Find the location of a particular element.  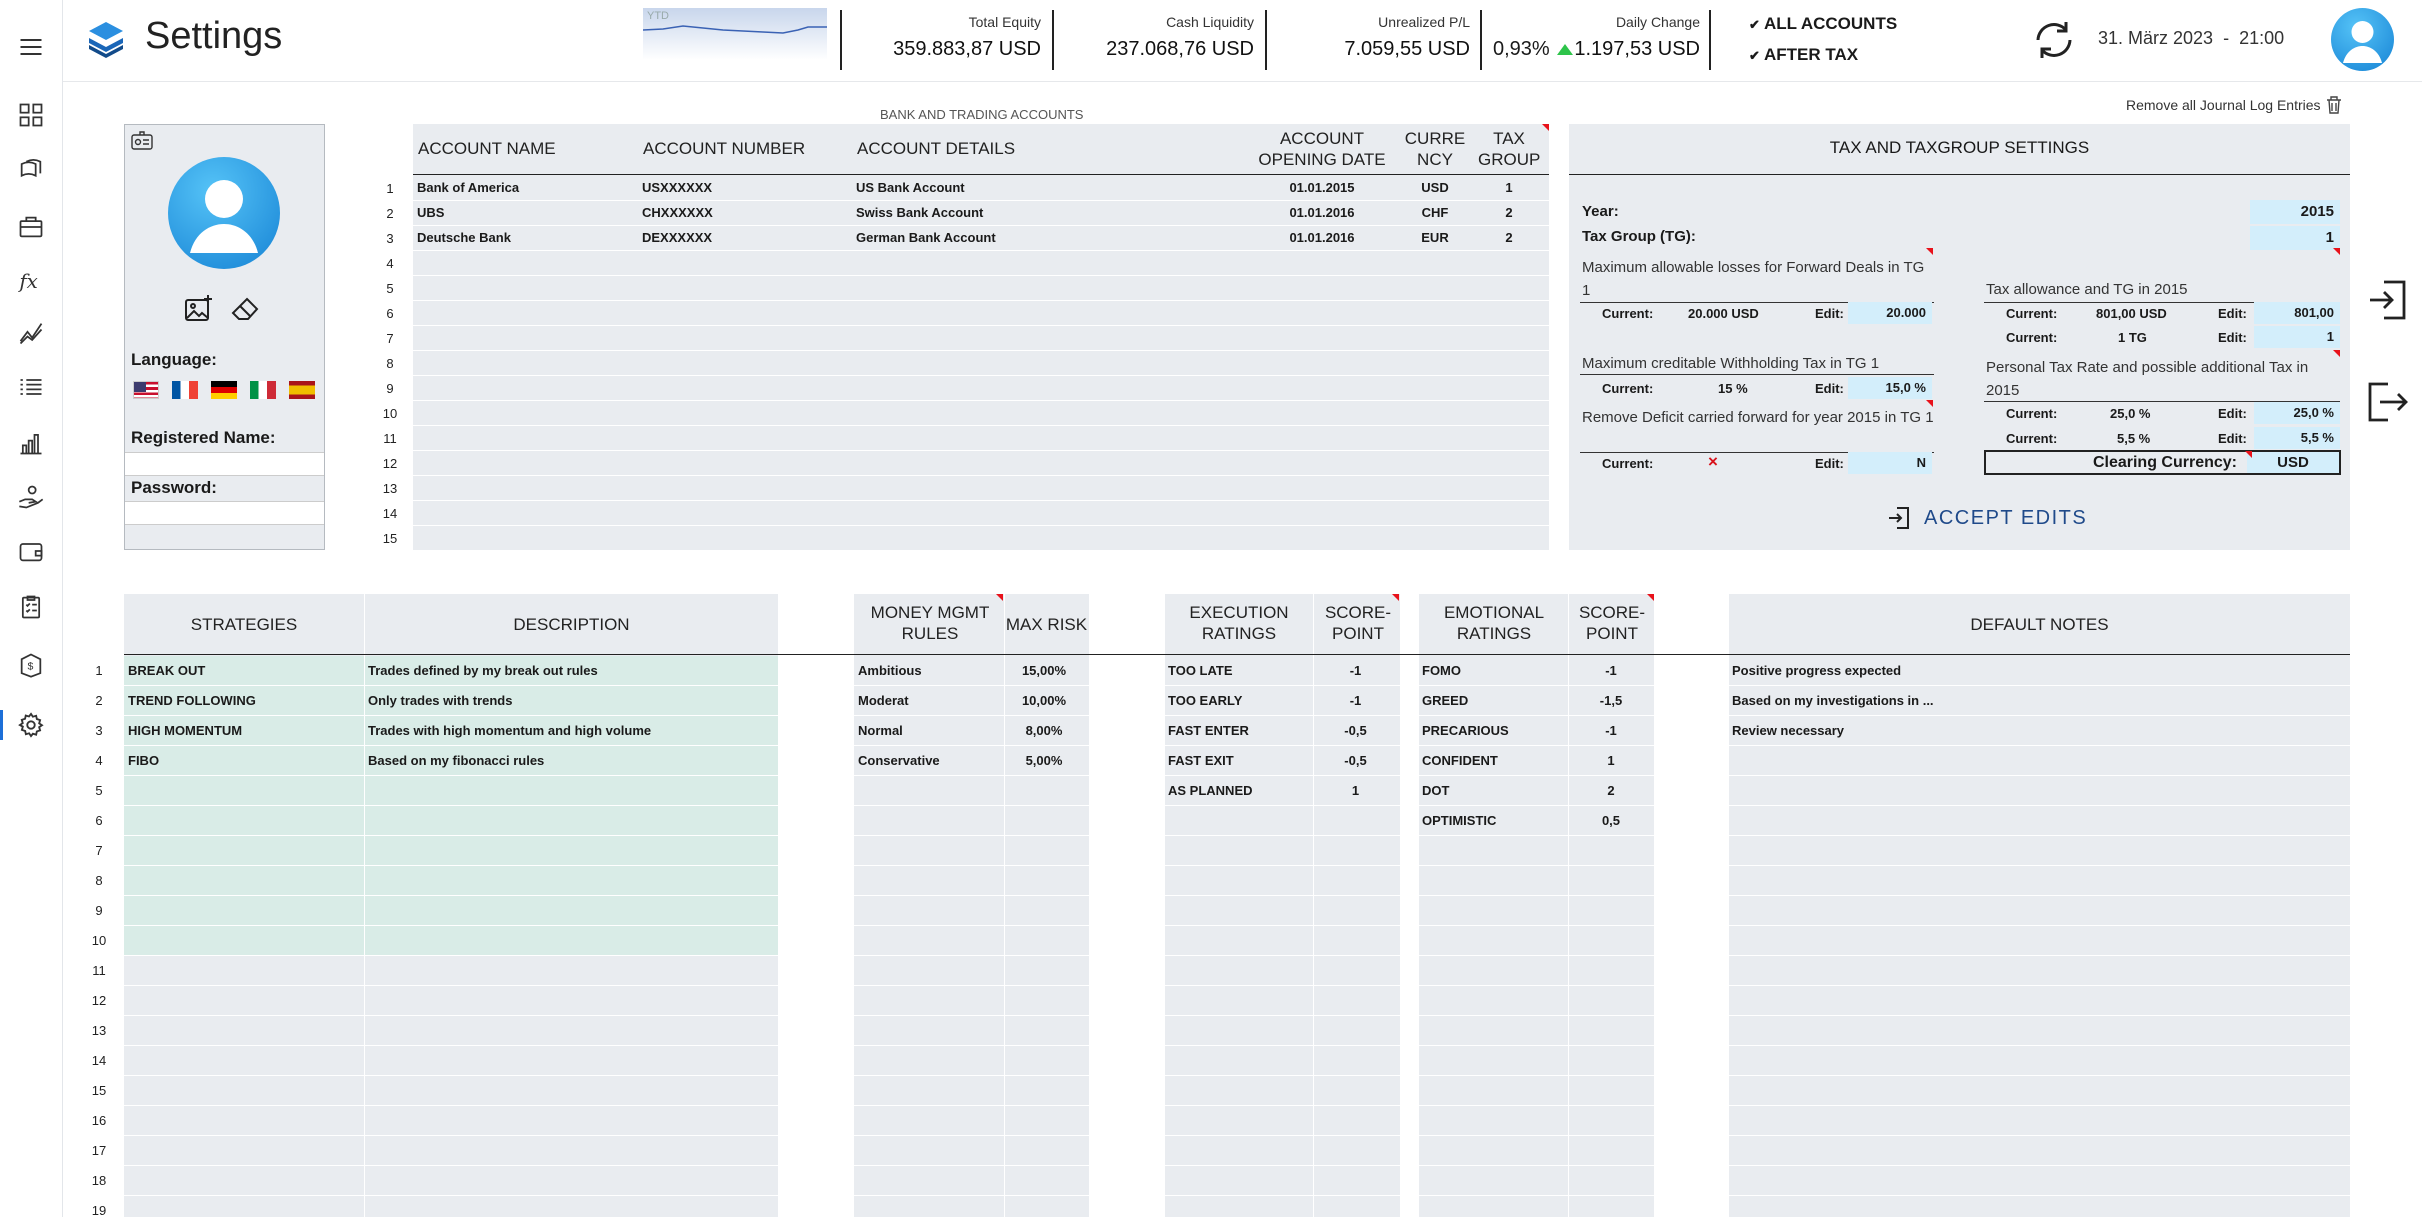

logout-icon is located at coordinates (2387, 402).